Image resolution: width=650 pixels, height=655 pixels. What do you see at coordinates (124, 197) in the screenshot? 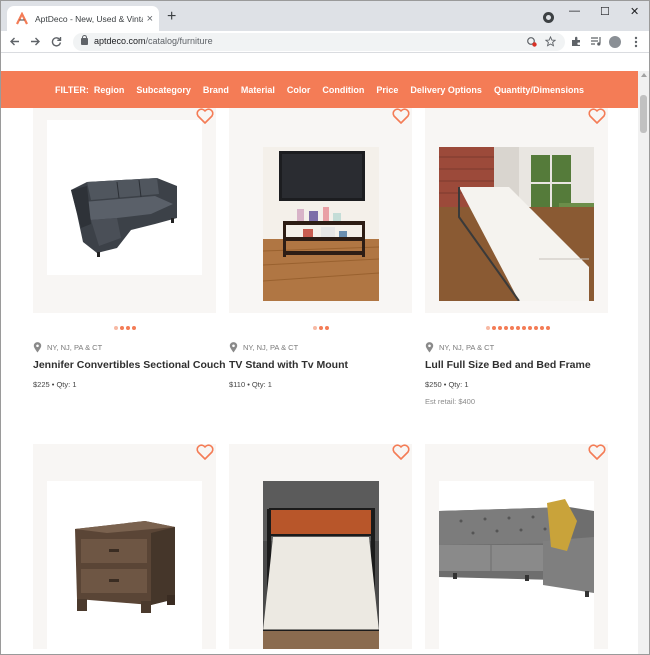
I see `product-image-sectional-couch` at bounding box center [124, 197].